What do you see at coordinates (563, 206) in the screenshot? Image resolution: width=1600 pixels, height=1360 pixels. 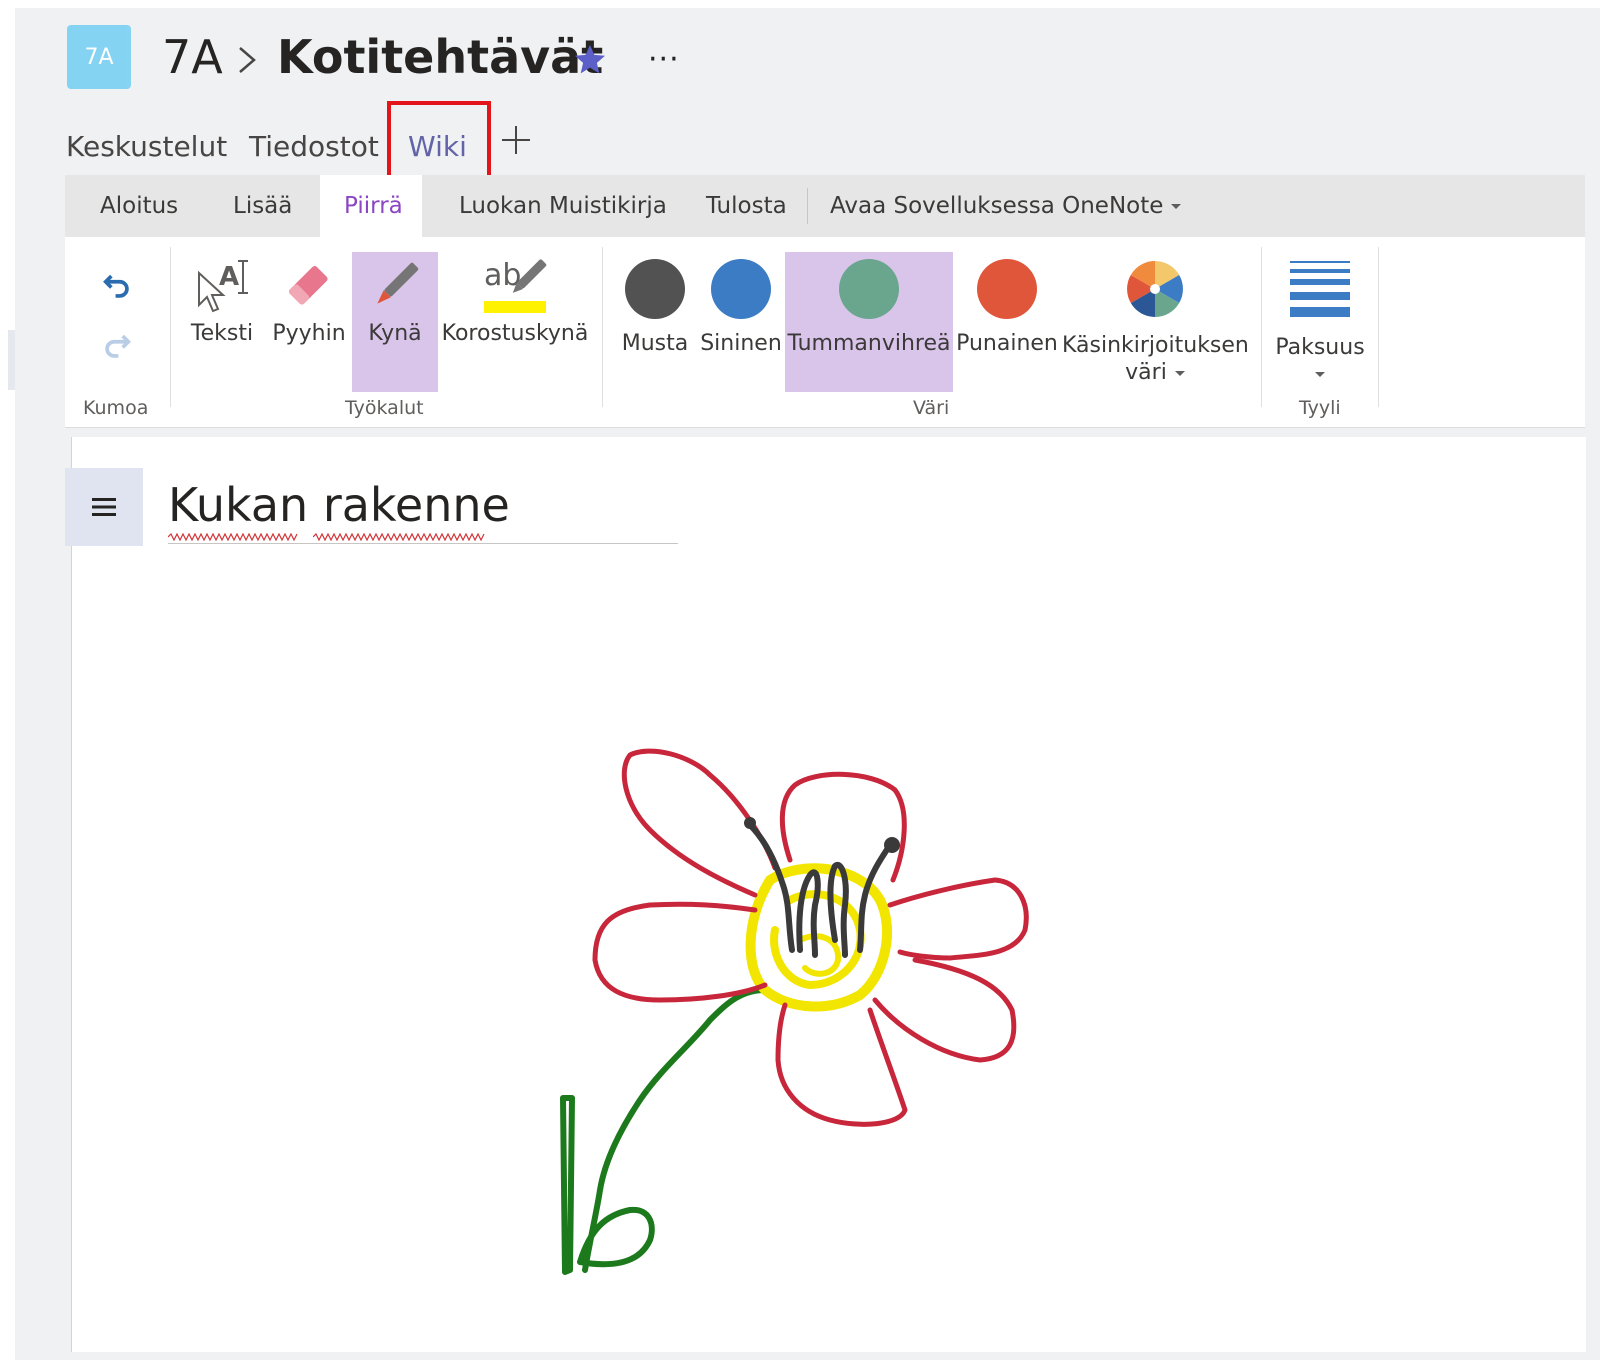 I see `ribbon-tab-luokan-muistikirja: Luokan Muistikirja` at bounding box center [563, 206].